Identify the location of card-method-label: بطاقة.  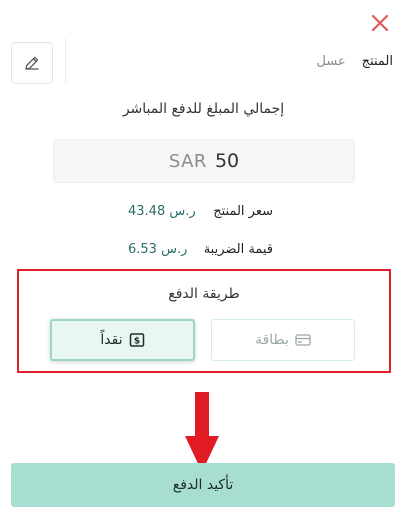
(272, 340).